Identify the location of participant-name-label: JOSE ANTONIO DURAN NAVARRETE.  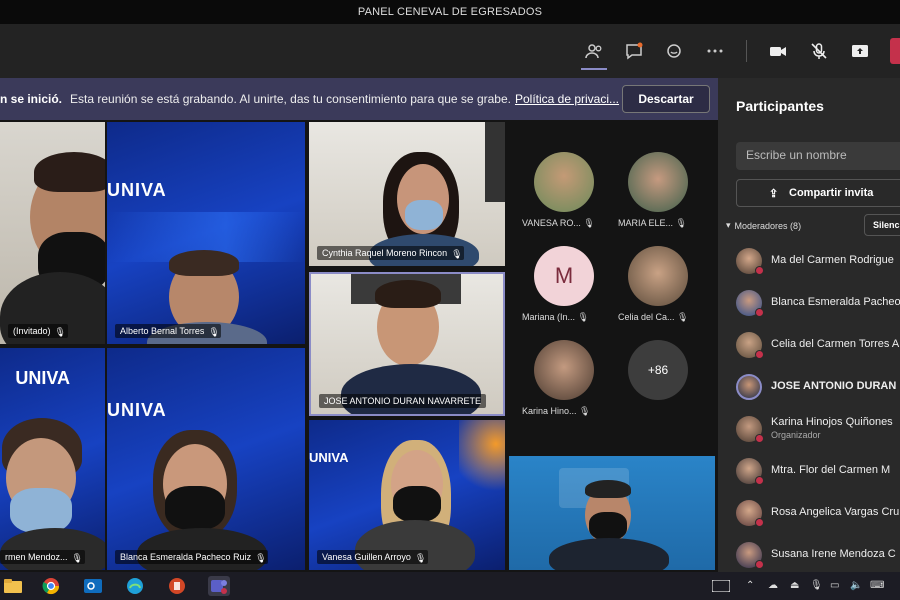
(403, 401).